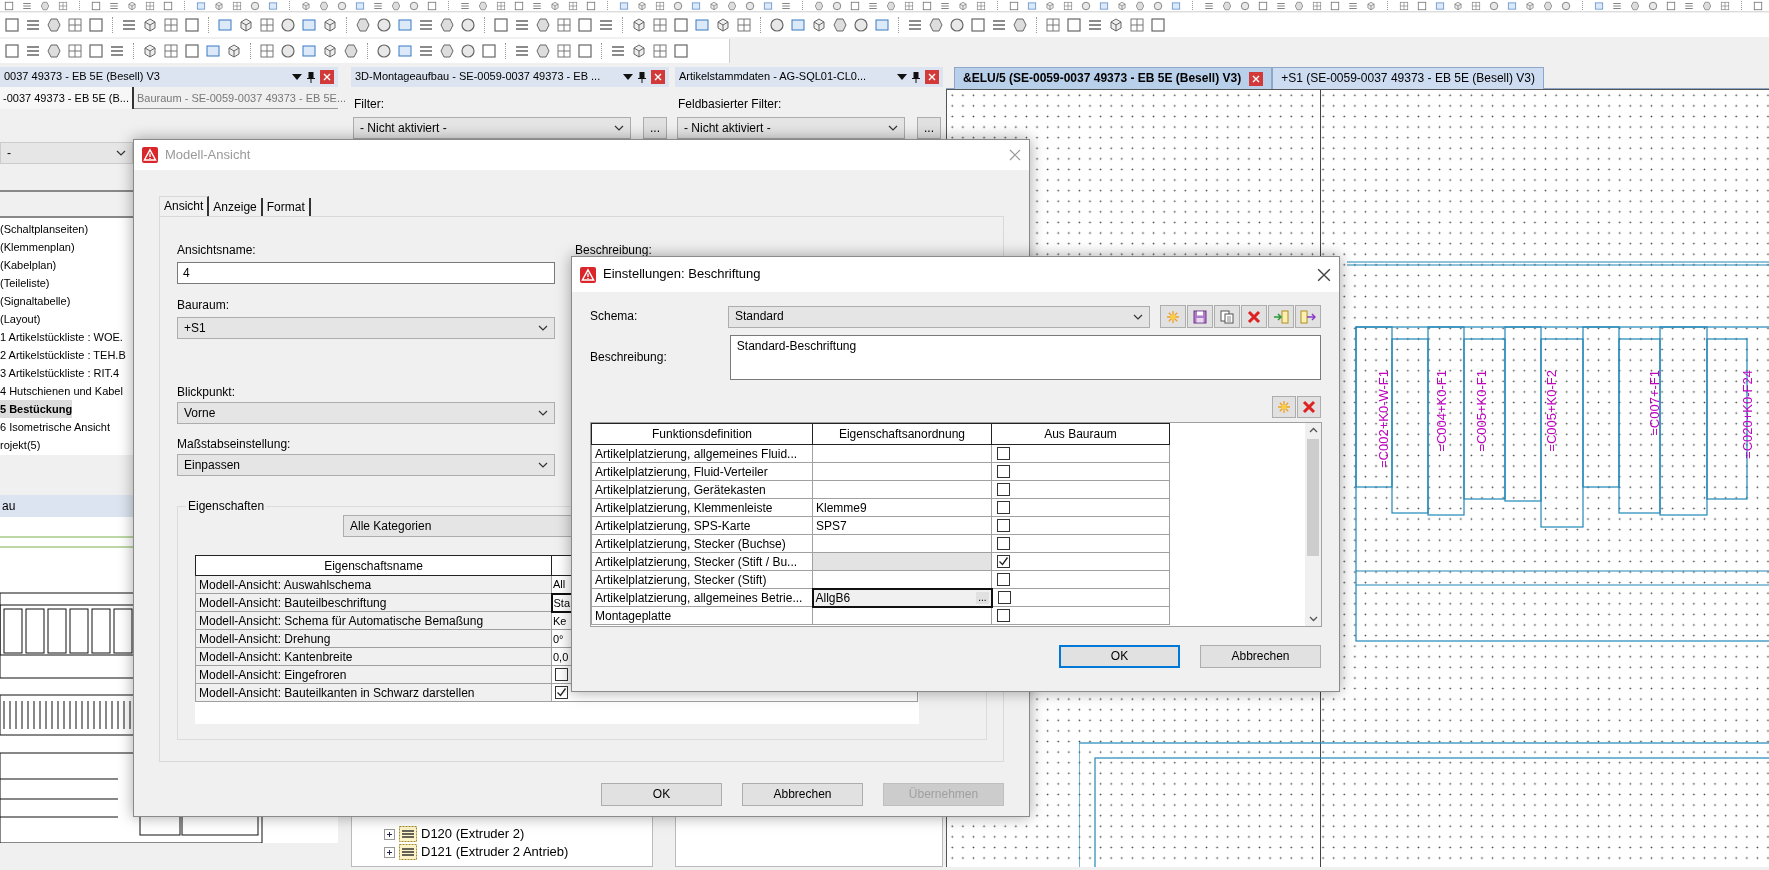 Image resolution: width=1769 pixels, height=870 pixels. I want to click on copy-button, so click(1227, 316).